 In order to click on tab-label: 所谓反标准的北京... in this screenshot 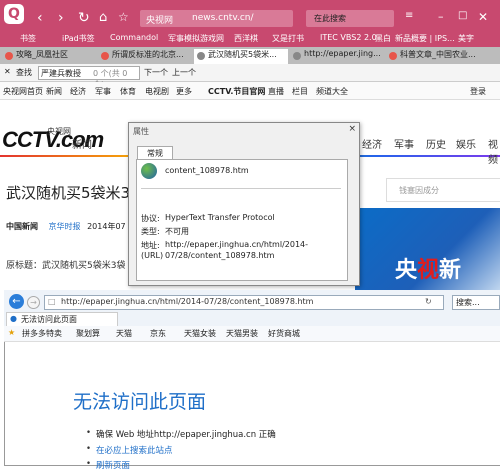, I will do `click(148, 54)`.